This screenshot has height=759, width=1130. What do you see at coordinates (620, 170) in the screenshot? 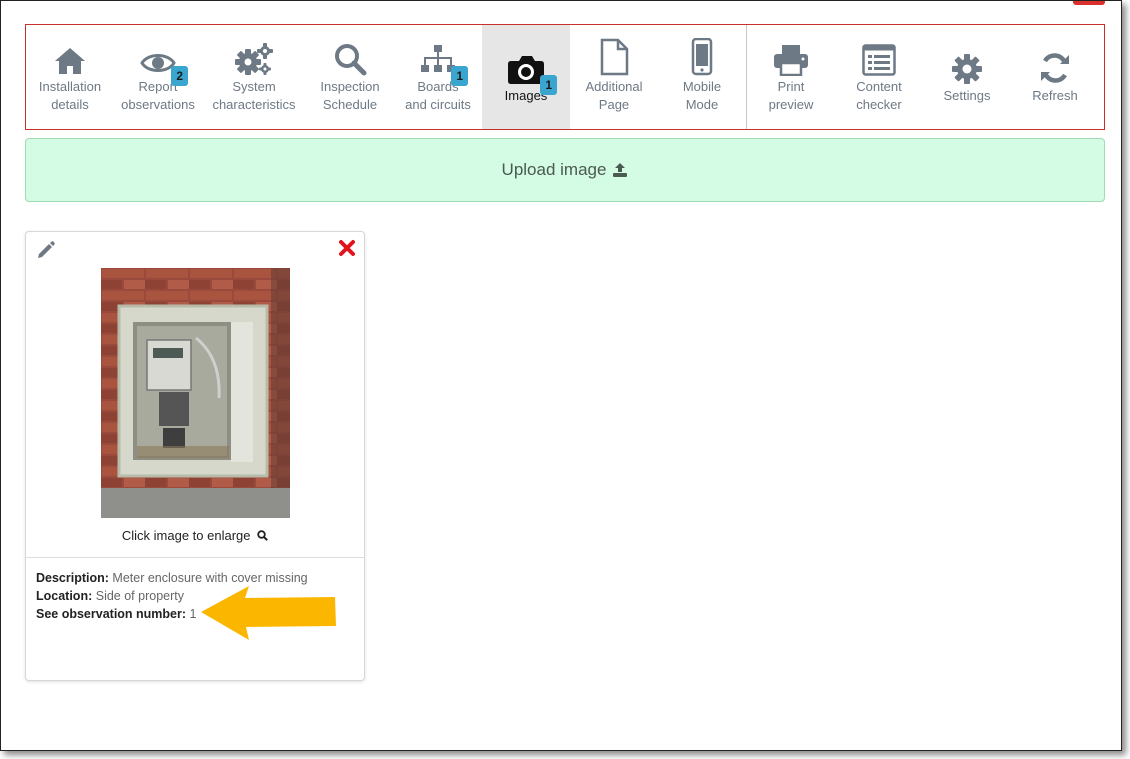
I see `upload-icon` at bounding box center [620, 170].